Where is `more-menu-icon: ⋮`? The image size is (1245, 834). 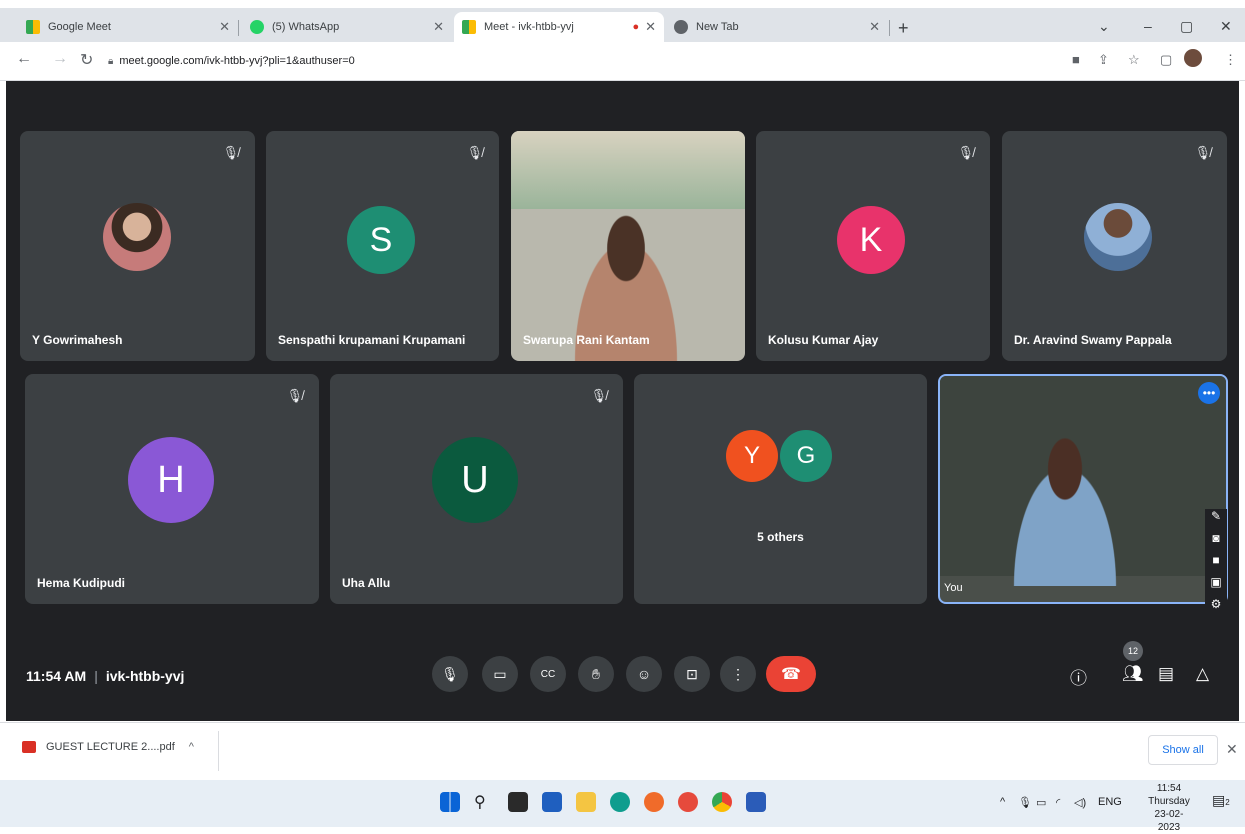
more-menu-icon: ⋮ is located at coordinates (1230, 60).